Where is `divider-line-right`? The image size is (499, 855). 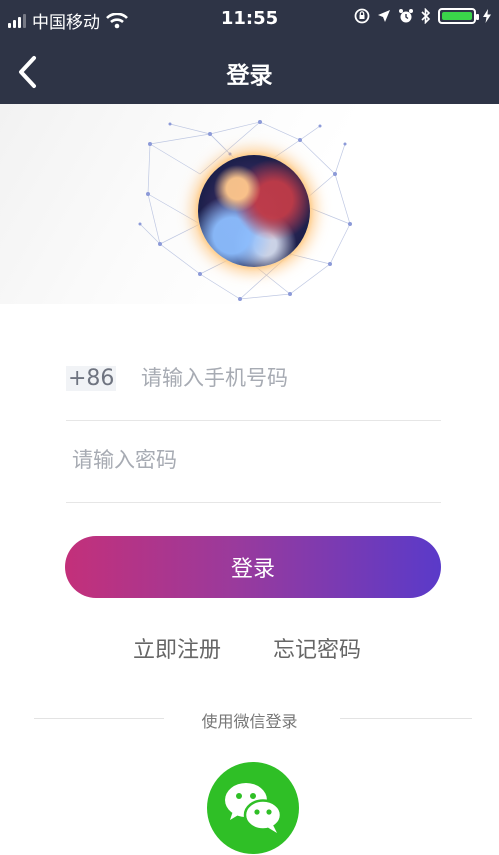 divider-line-right is located at coordinates (406, 718).